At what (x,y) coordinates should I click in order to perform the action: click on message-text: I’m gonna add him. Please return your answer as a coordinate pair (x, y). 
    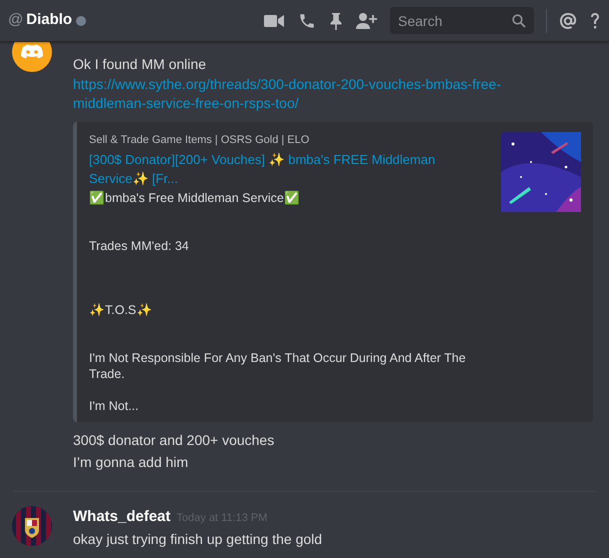
    Looking at the image, I should click on (131, 462).